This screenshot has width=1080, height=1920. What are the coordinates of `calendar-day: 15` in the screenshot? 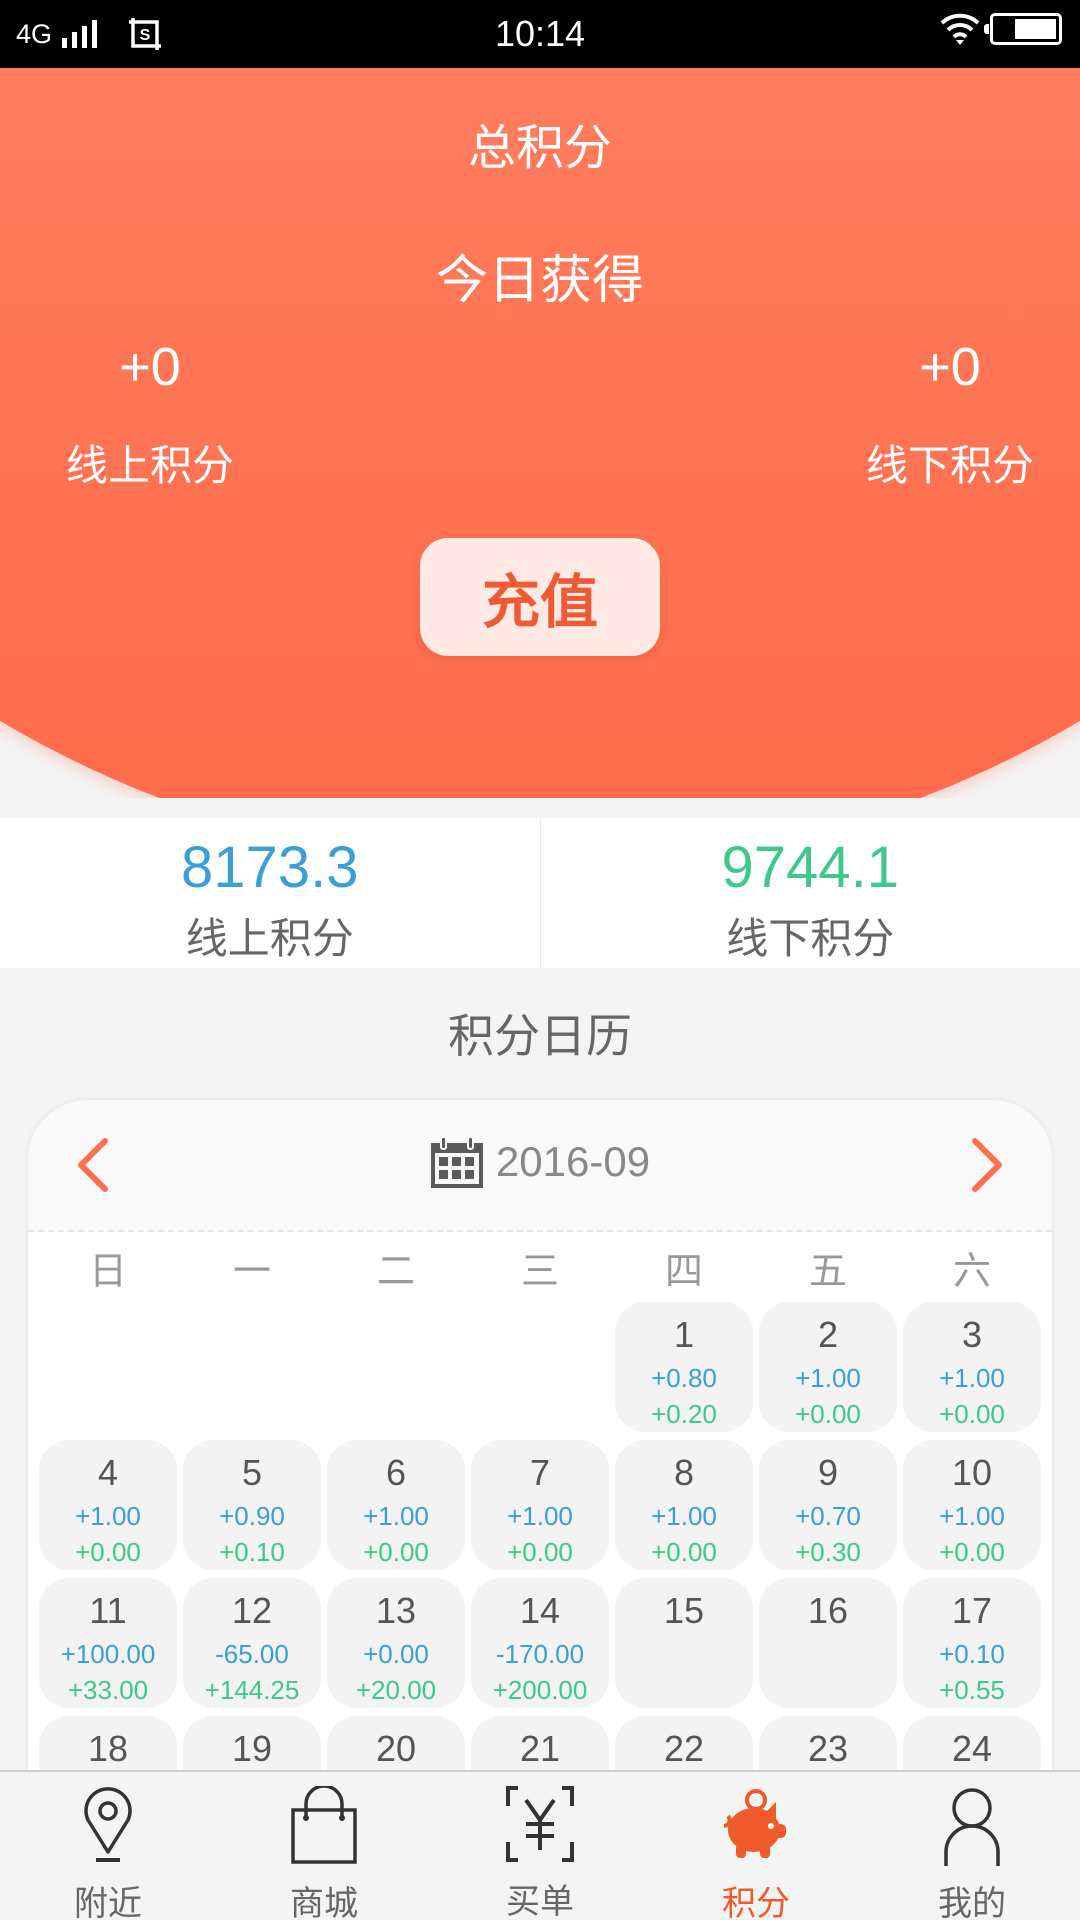 It's located at (684, 1643).